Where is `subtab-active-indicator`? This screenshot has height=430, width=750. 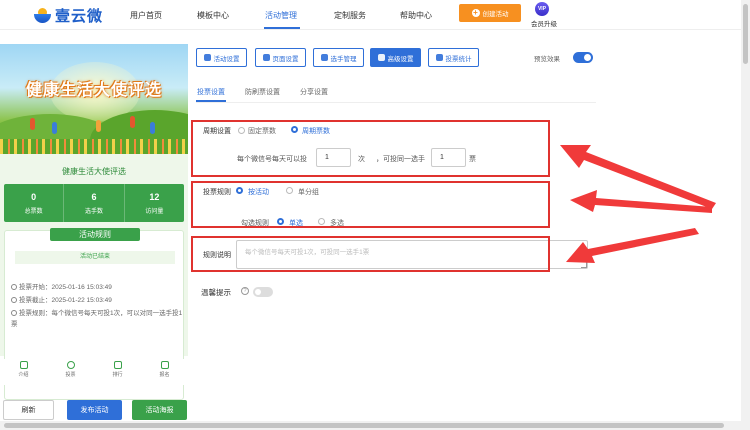
subtab-active-indicator is located at coordinates (211, 101).